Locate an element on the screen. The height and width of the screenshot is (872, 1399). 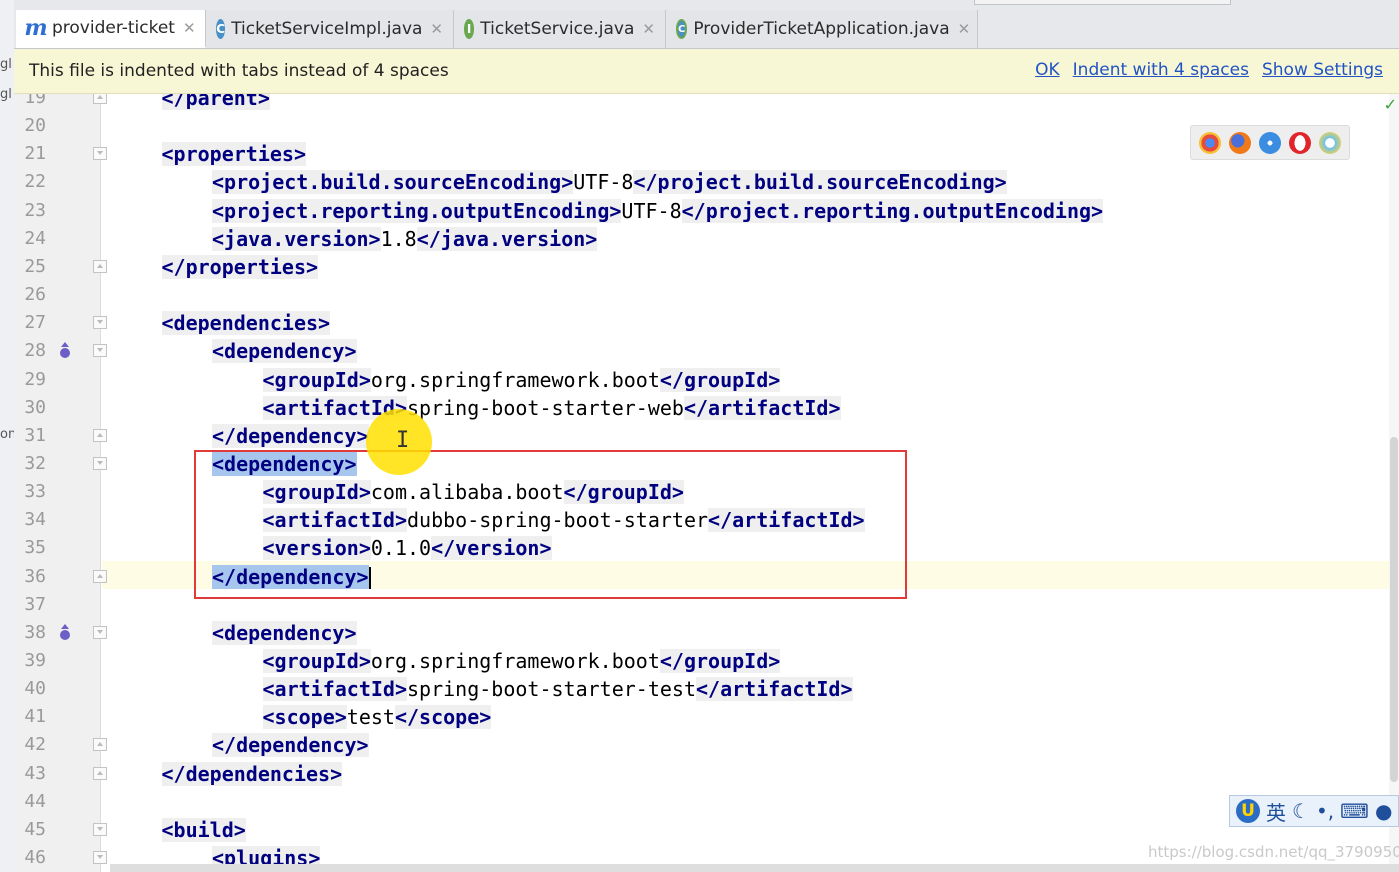
tab-label: ProviderTicketApplication.java is located at coordinates (821, 29).